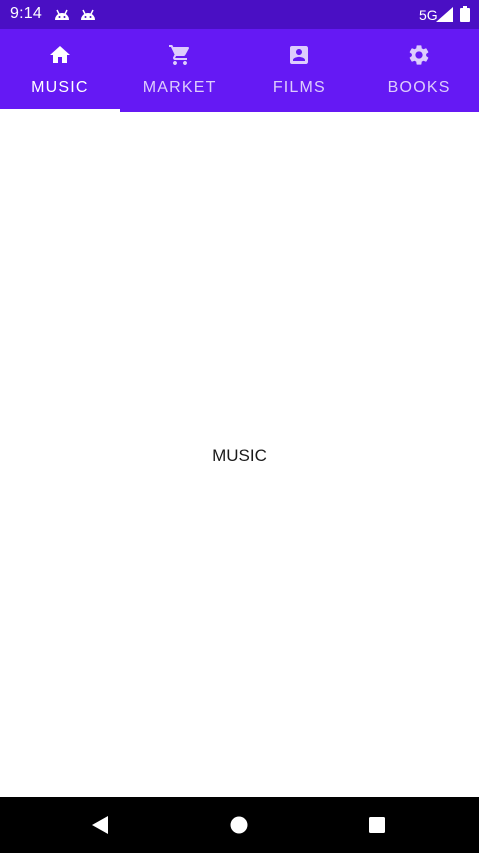 Image resolution: width=479 pixels, height=853 pixels. I want to click on tab-books: BOOKS, so click(419, 70).